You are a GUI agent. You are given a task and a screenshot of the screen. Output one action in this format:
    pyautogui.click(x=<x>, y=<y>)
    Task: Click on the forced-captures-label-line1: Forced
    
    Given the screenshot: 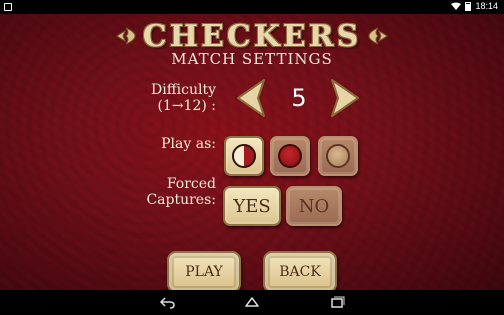 What is the action you would take?
    pyautogui.click(x=191, y=184)
    